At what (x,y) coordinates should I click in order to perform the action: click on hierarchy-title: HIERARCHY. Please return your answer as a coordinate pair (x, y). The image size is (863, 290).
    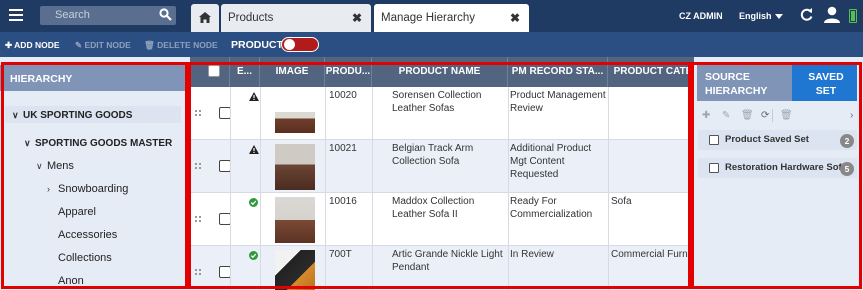
    Looking at the image, I should click on (41, 79).